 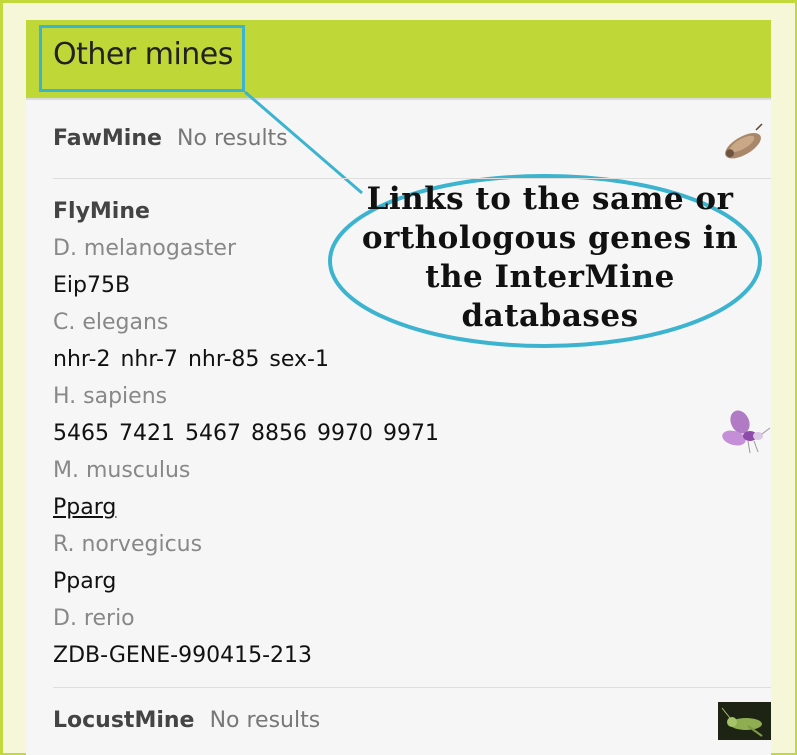 What do you see at coordinates (411, 433) in the screenshot?
I see `gene-link: 9971` at bounding box center [411, 433].